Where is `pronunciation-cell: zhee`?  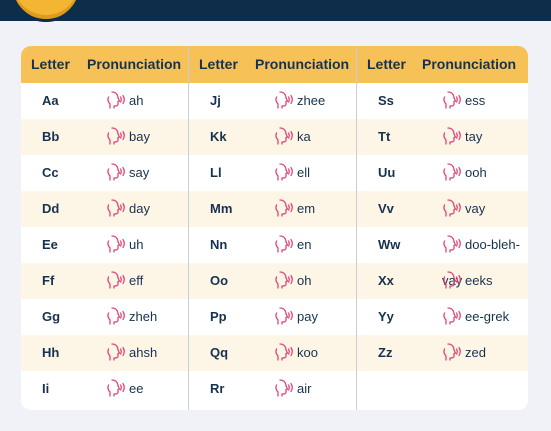
pronunciation-cell: zhee is located at coordinates (299, 101).